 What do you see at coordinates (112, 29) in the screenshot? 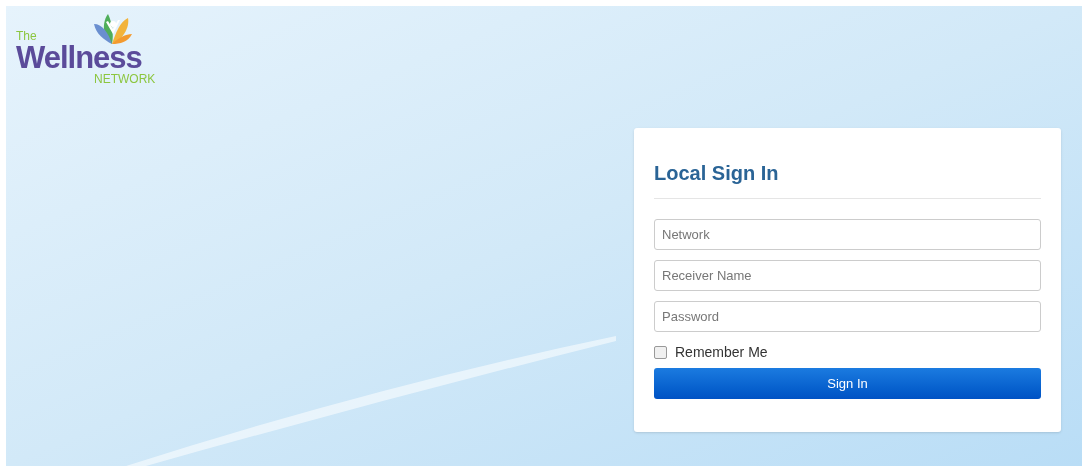
I see `lotus-figure-icon` at bounding box center [112, 29].